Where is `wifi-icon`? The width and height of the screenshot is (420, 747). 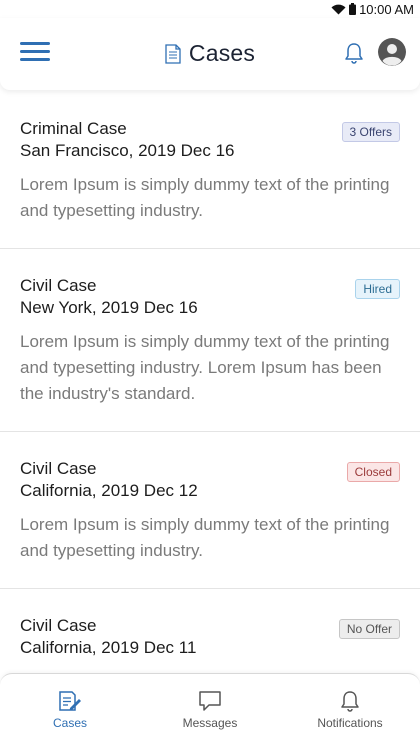
wifi-icon is located at coordinates (338, 9).